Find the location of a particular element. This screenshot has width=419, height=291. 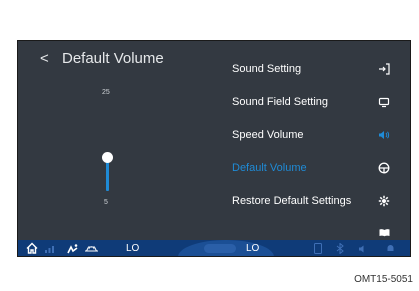

status-bar: LO LO is located at coordinates (214, 248).